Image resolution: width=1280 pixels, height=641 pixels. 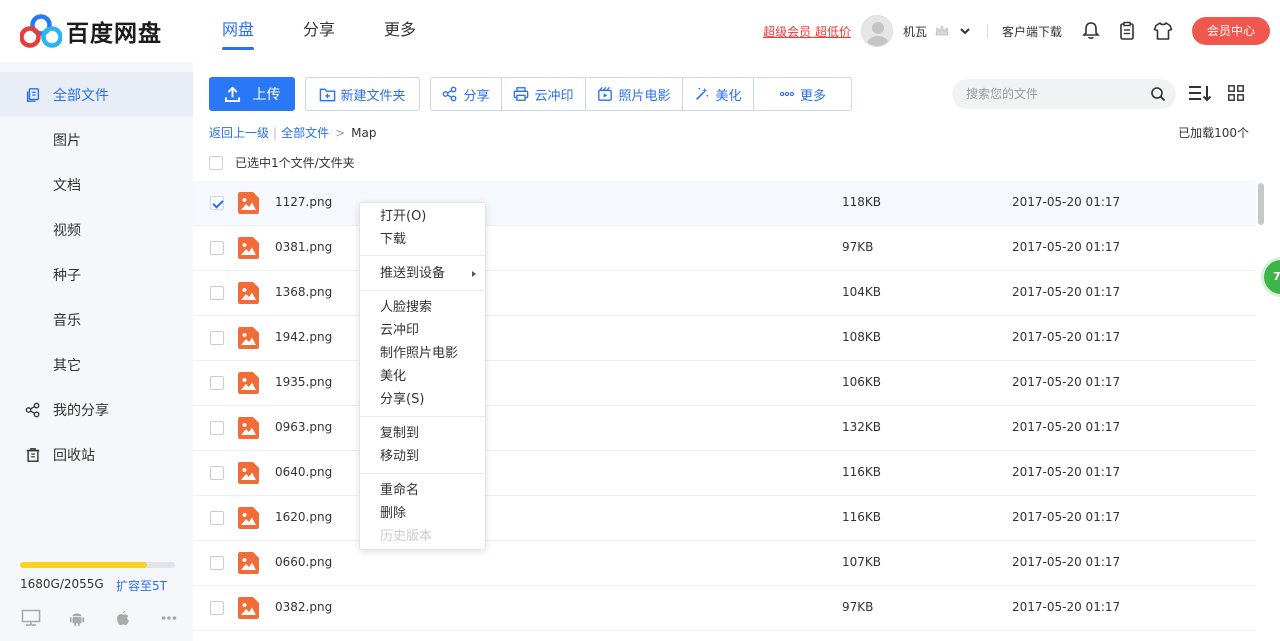 I want to click on sidebar-item-torrents: 种子, so click(x=96, y=274).